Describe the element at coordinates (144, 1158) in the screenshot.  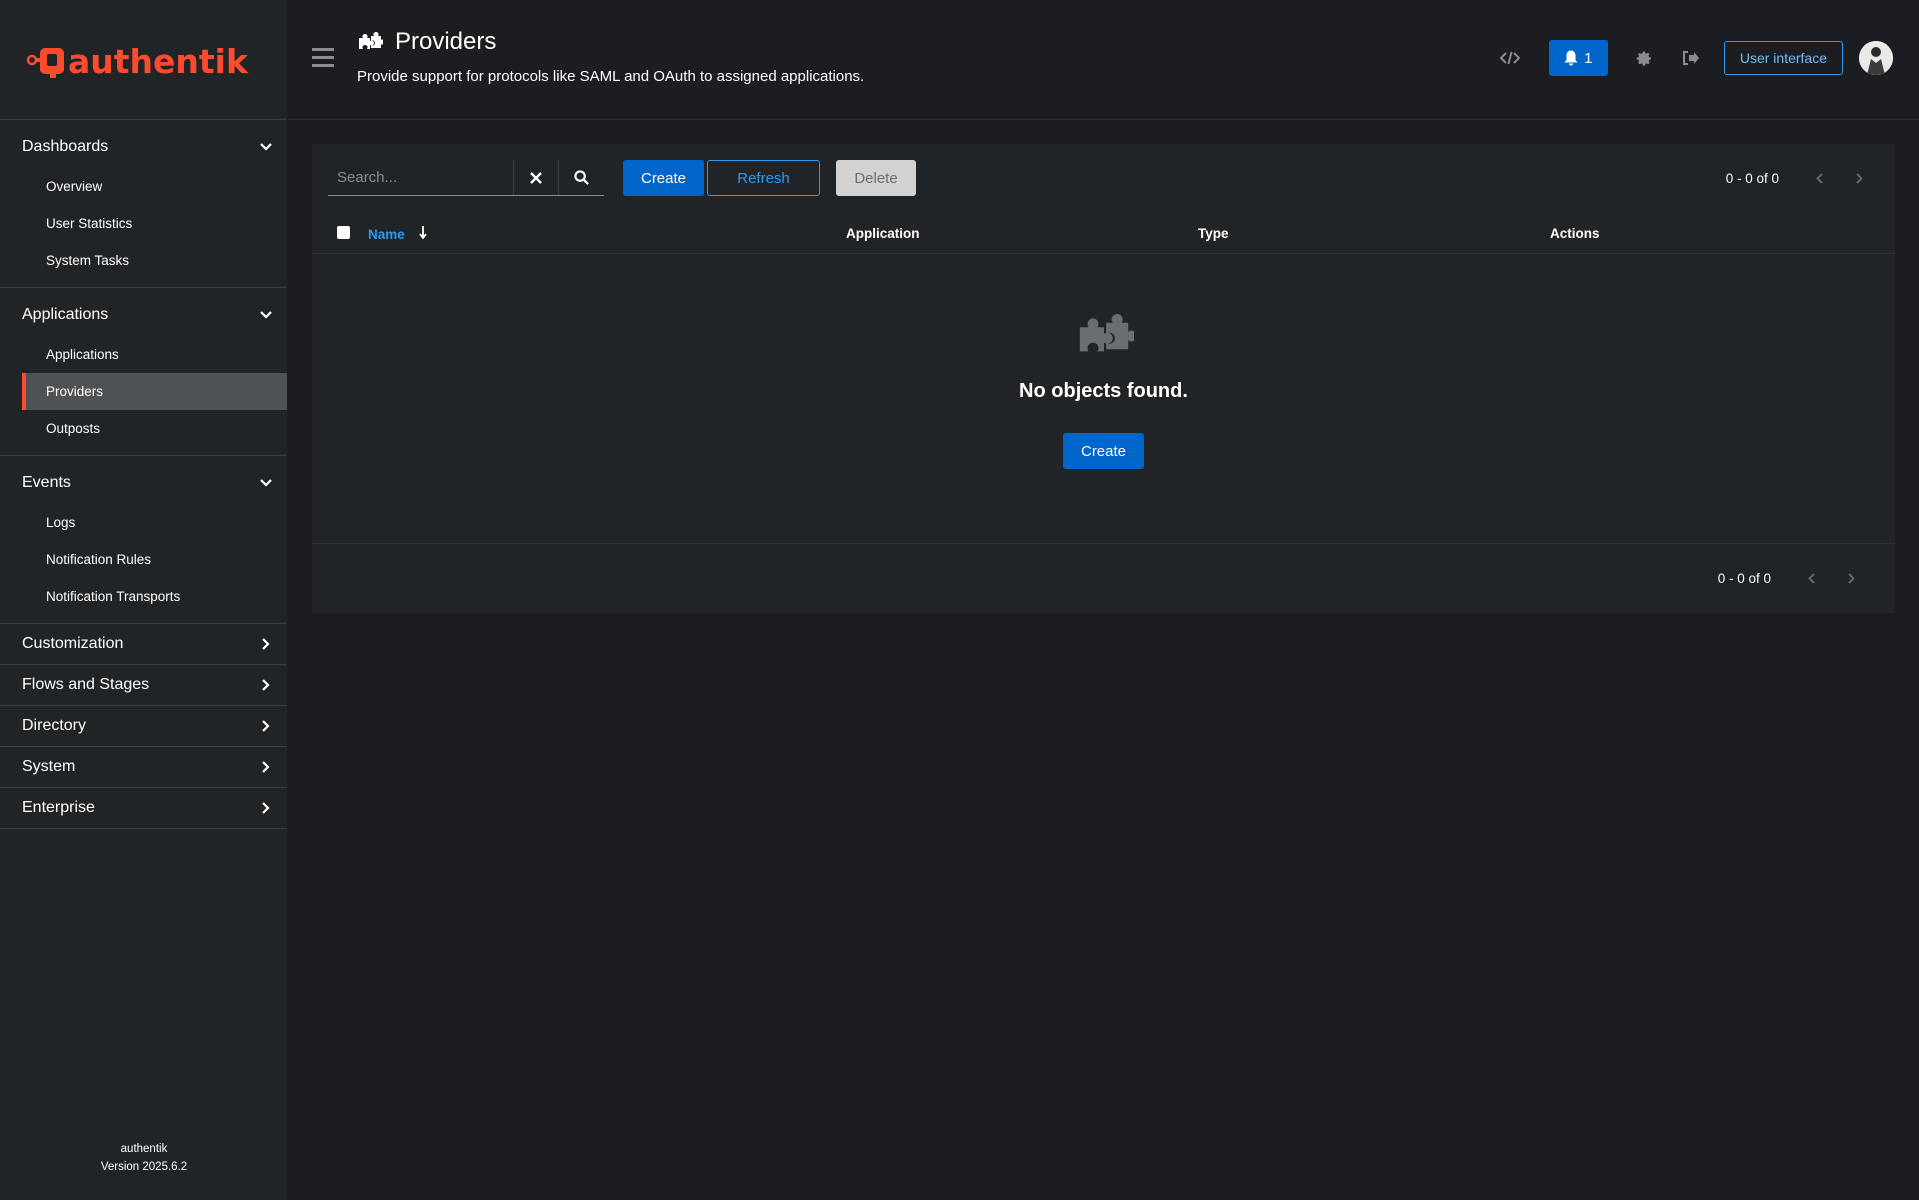
I see `sidebar-footer: authentik Version 2025.6.2` at that location.